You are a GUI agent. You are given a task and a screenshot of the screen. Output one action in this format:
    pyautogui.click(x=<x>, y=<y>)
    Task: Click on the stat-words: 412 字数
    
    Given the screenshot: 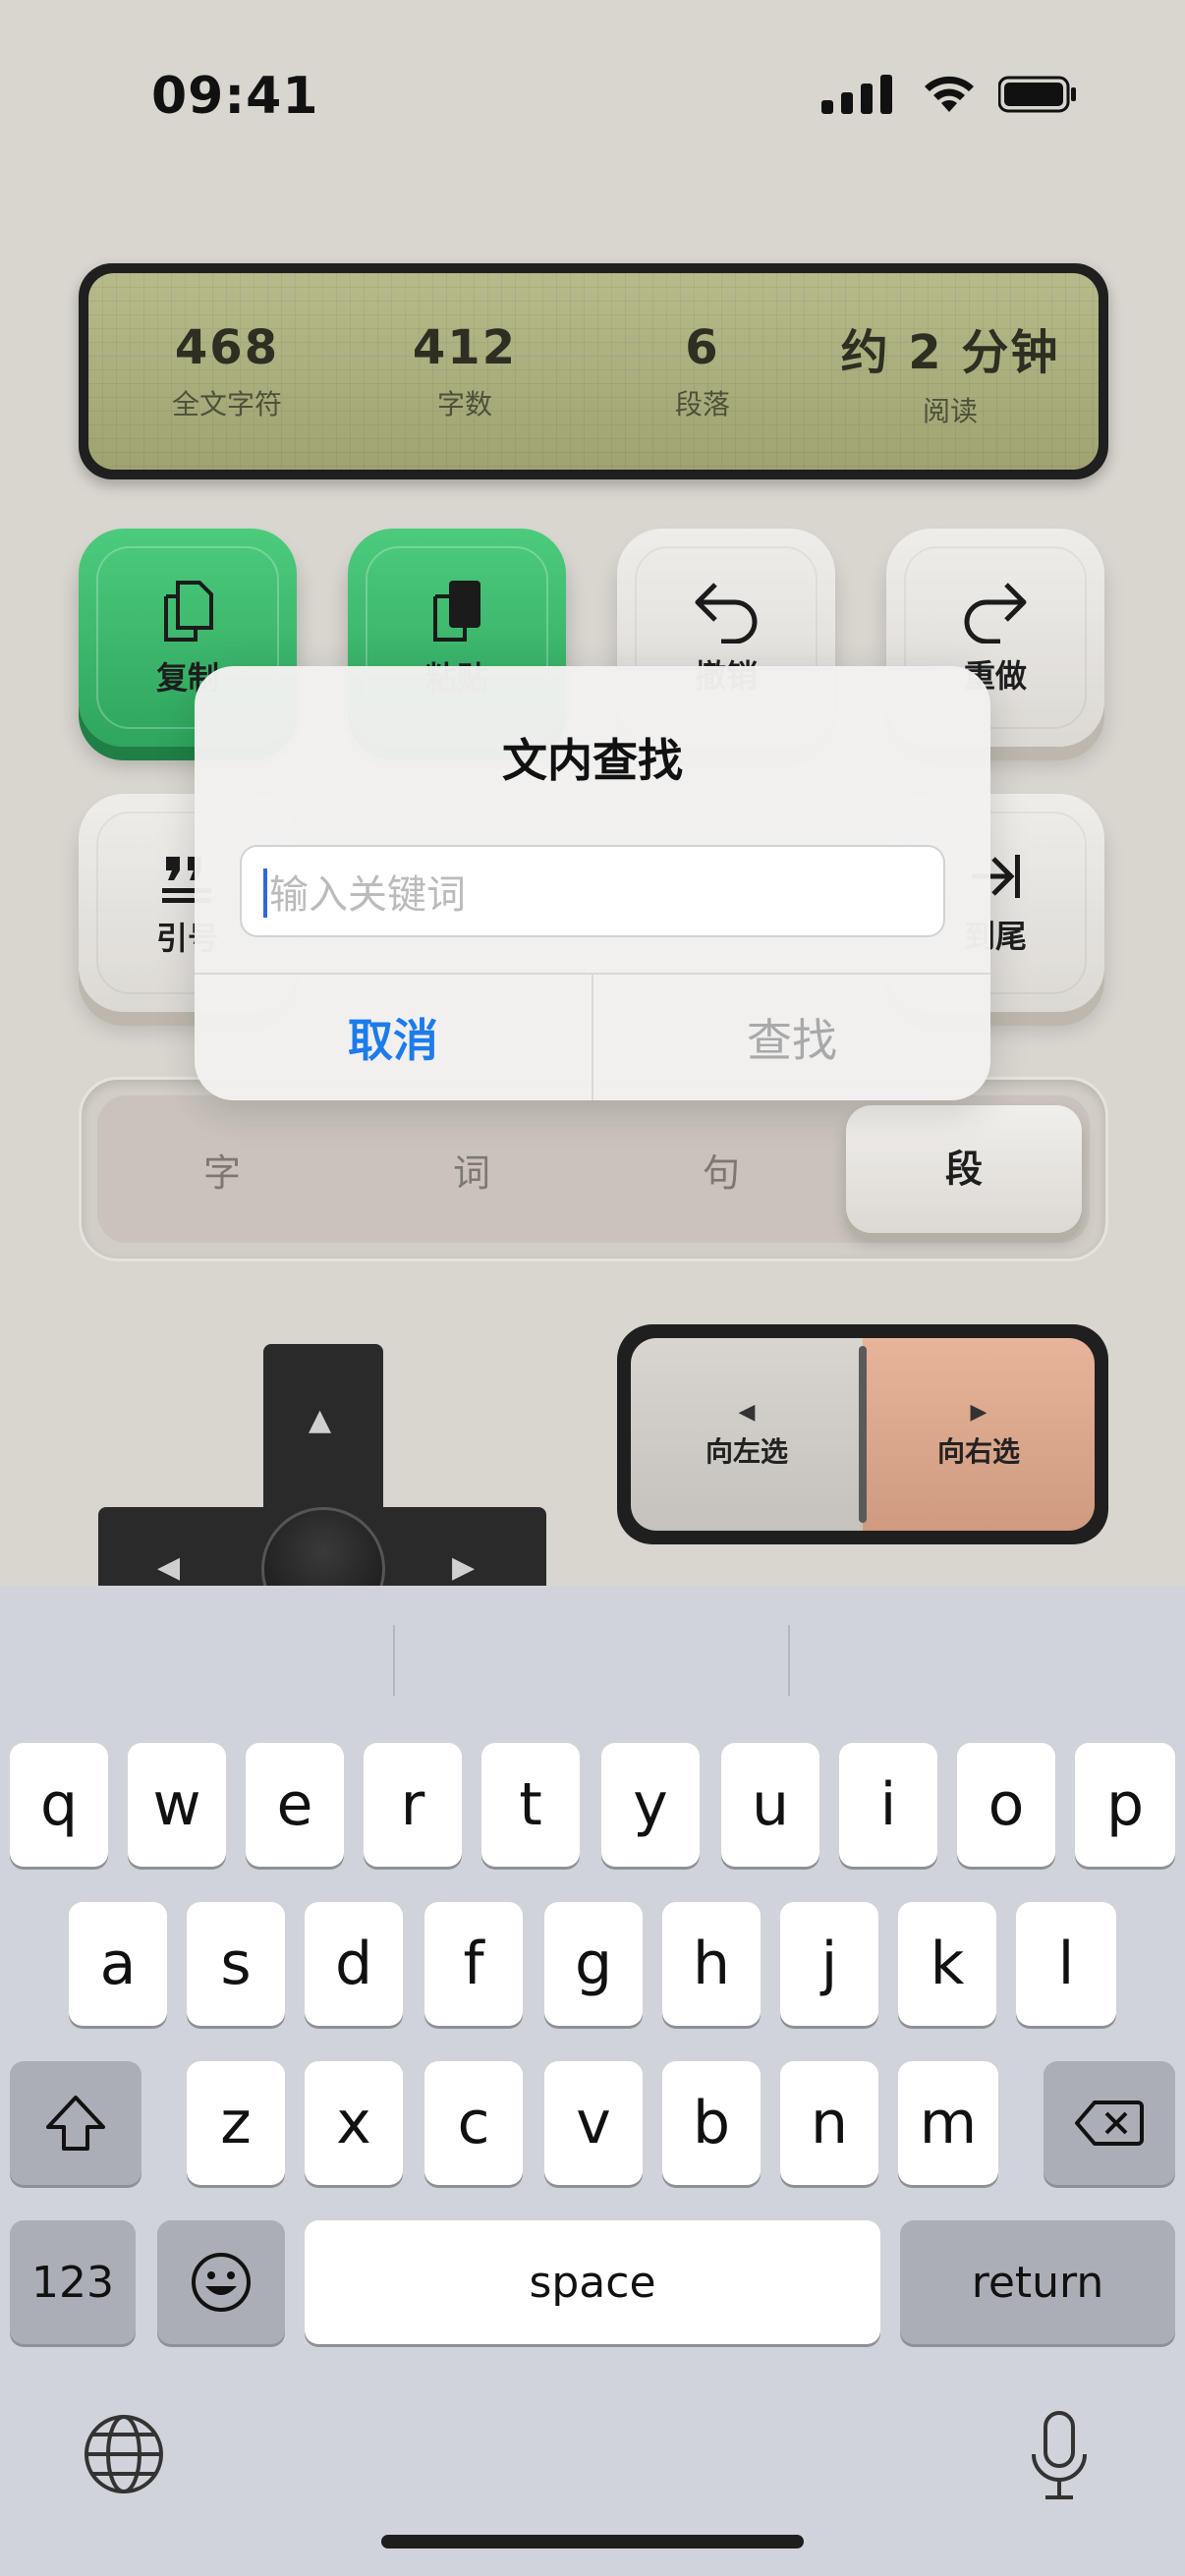 What is the action you would take?
    pyautogui.click(x=465, y=371)
    